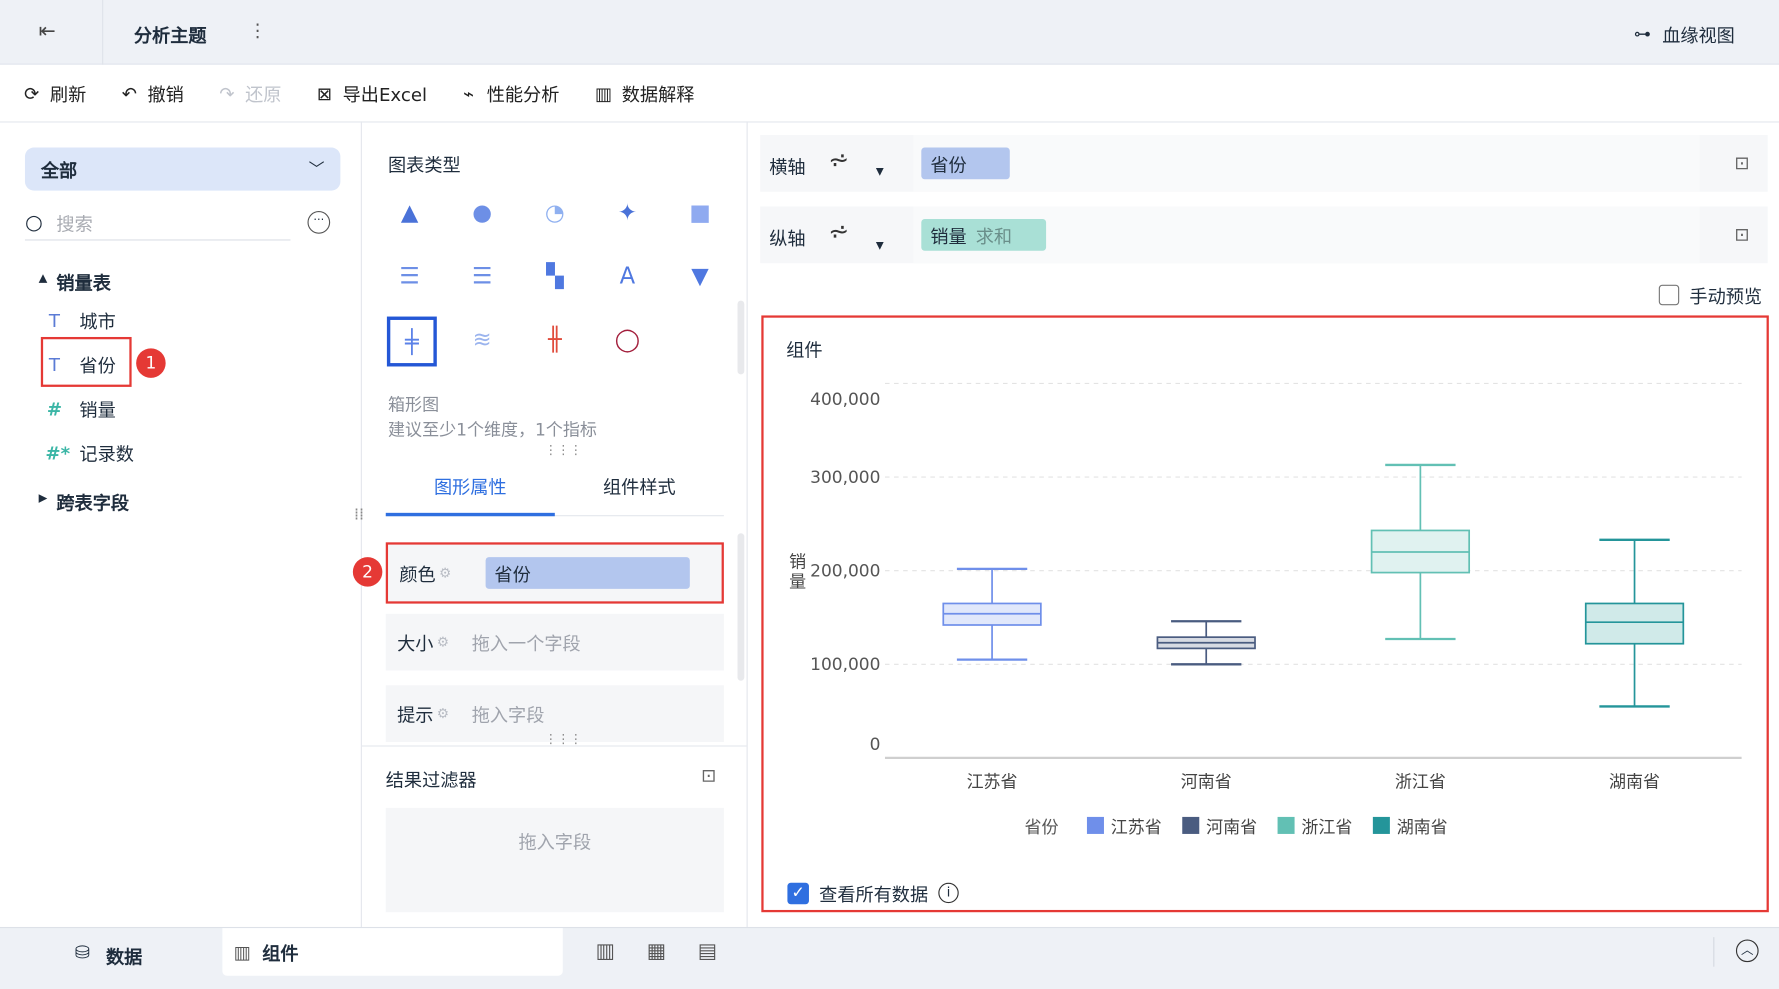 This screenshot has width=1779, height=989. Describe the element at coordinates (707, 951) in the screenshot. I see `add-table-icon: ▤` at that location.